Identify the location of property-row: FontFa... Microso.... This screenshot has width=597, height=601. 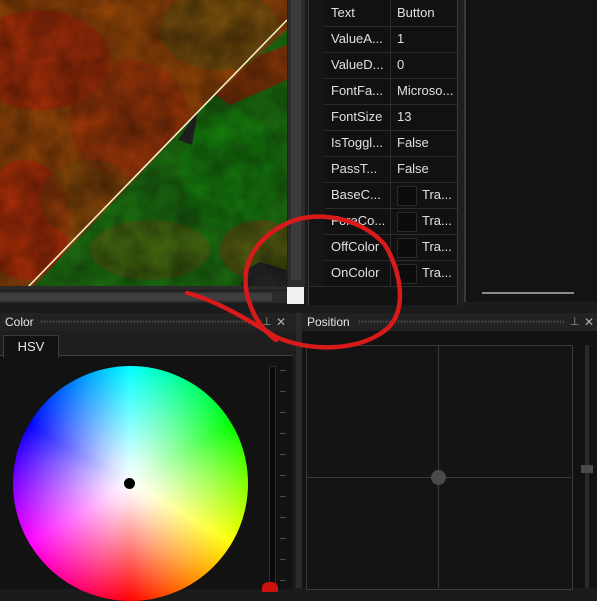
(383, 91).